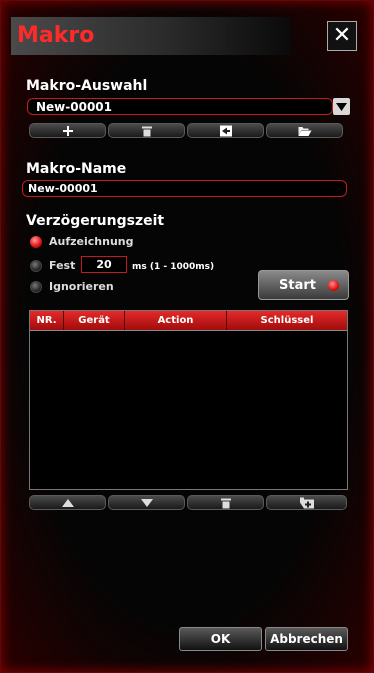 The height and width of the screenshot is (673, 374). I want to click on plus-icon, so click(67, 130).